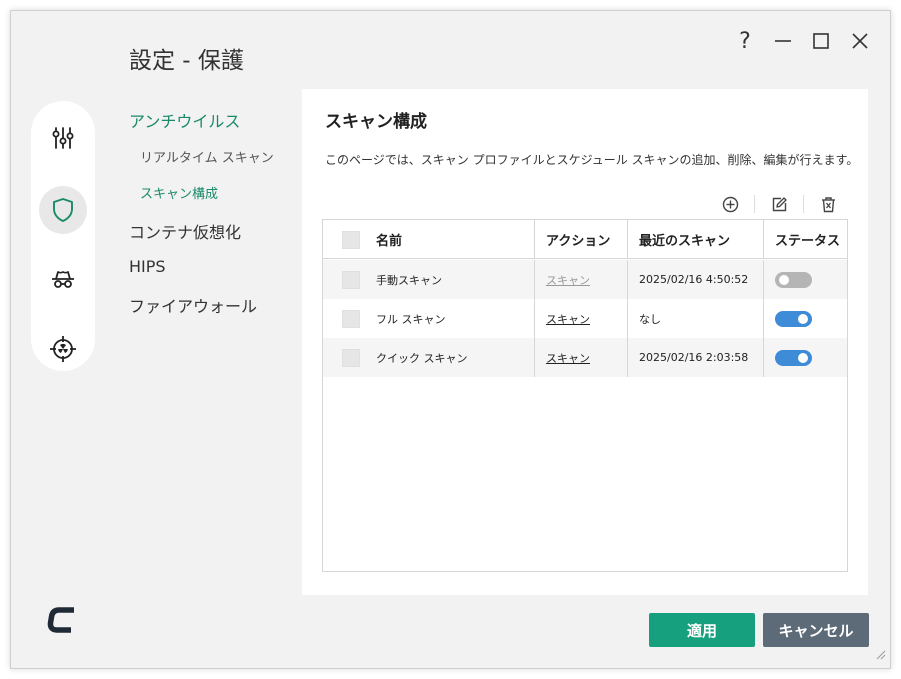  Describe the element at coordinates (60, 620) in the screenshot. I see `brand-logo-icon` at that location.